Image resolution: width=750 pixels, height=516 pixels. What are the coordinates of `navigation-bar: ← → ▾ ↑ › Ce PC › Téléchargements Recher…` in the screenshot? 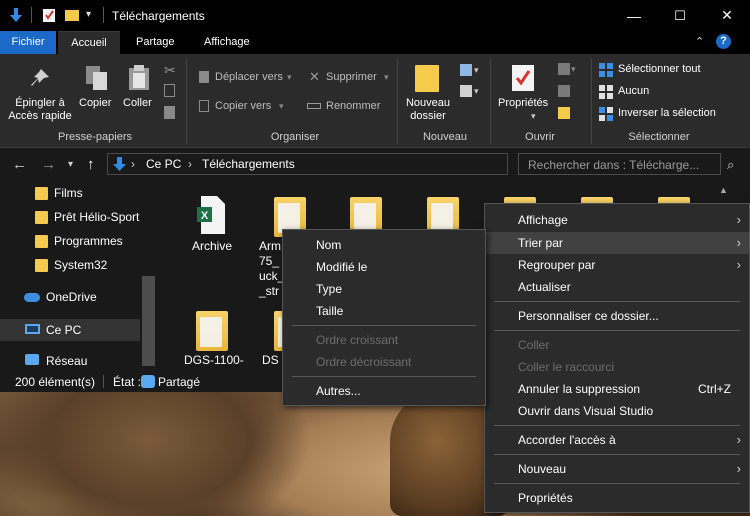 It's located at (375, 164).